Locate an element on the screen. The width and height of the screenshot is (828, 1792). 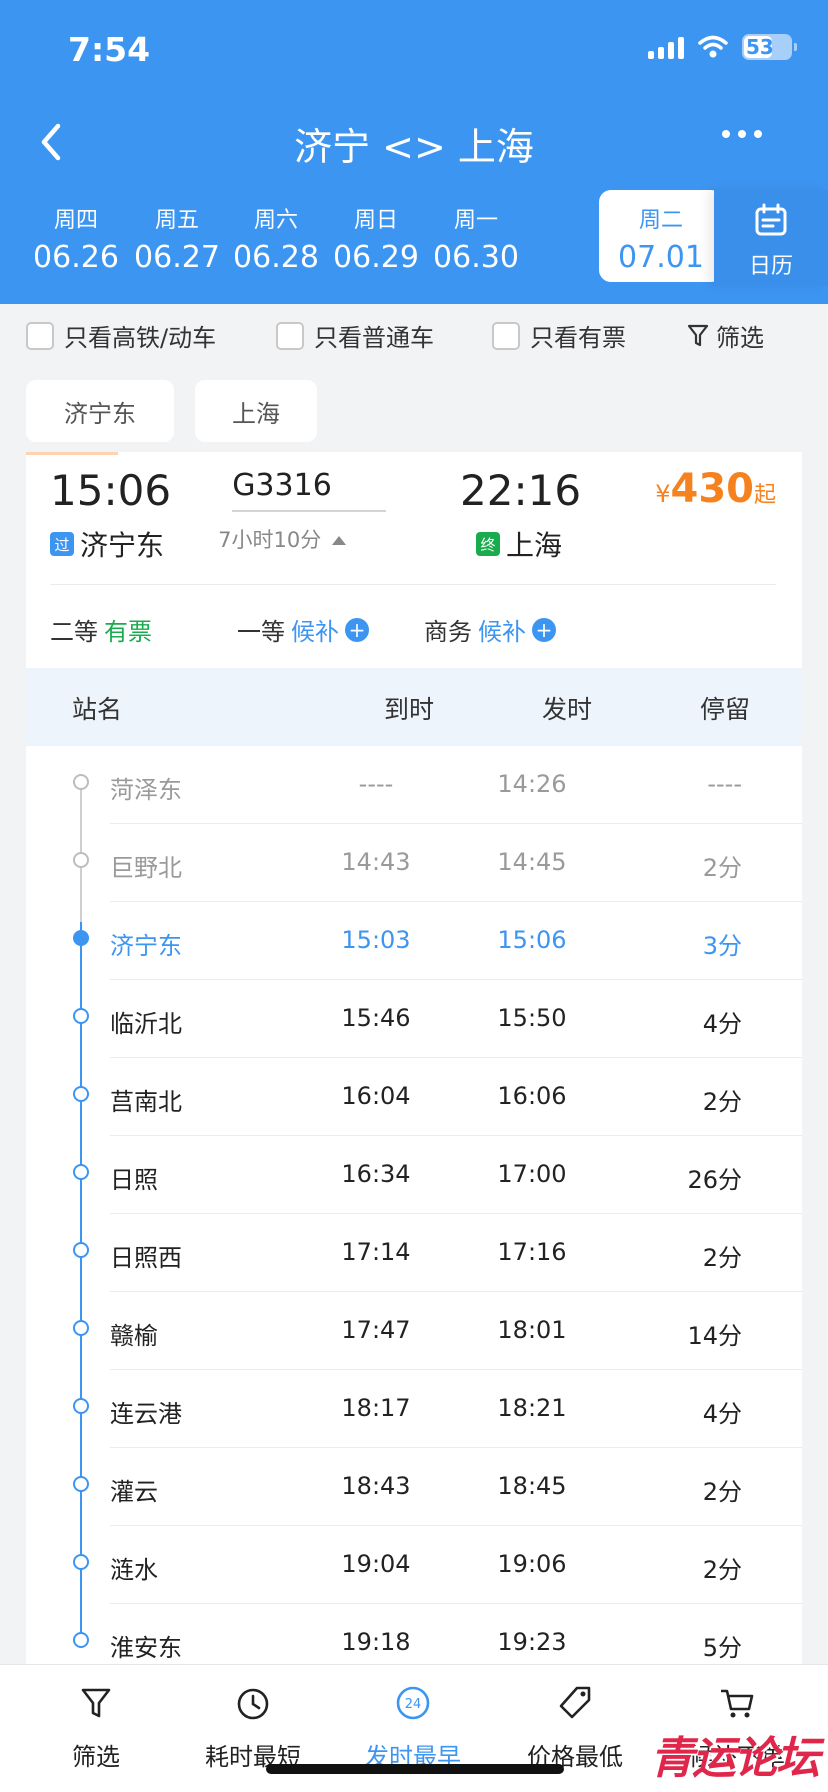
wifi-icon is located at coordinates (713, 46).